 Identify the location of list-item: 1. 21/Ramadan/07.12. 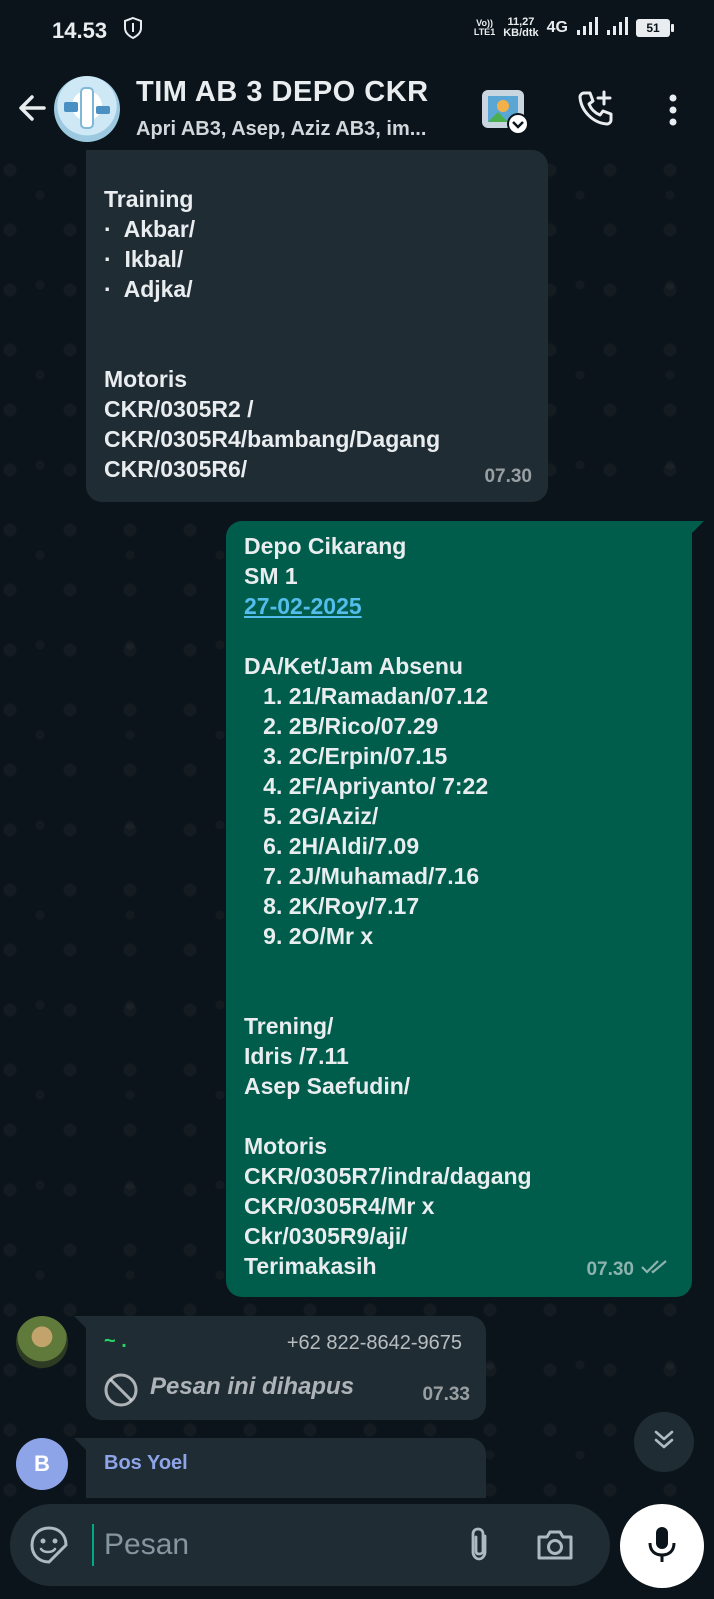
(366, 696).